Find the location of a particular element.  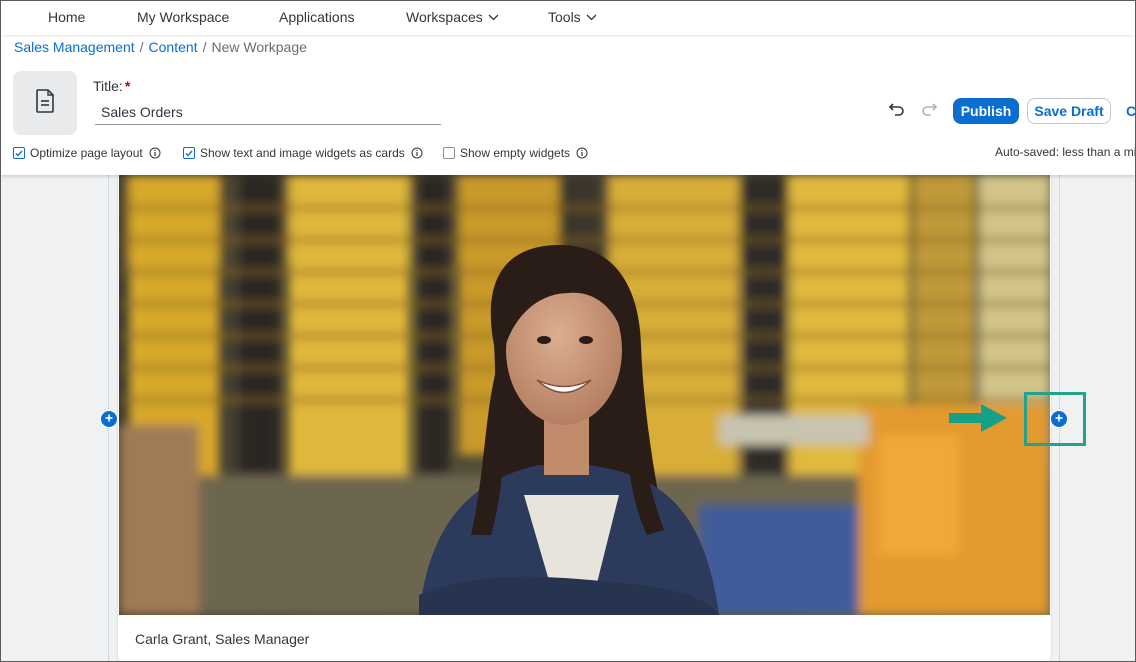

nav-tools: Tools is located at coordinates (572, 18).